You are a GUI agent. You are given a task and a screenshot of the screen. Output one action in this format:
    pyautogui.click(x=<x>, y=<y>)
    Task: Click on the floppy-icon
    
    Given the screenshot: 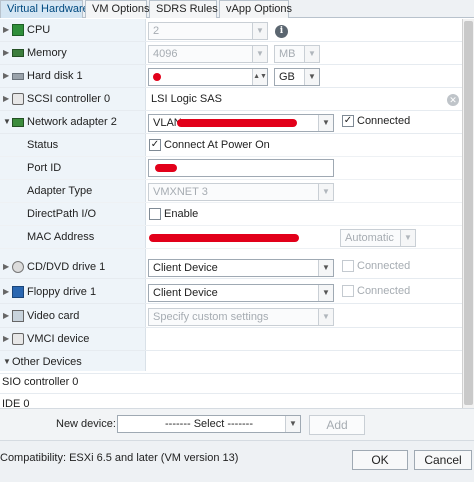 What is the action you would take?
    pyautogui.click(x=18, y=292)
    